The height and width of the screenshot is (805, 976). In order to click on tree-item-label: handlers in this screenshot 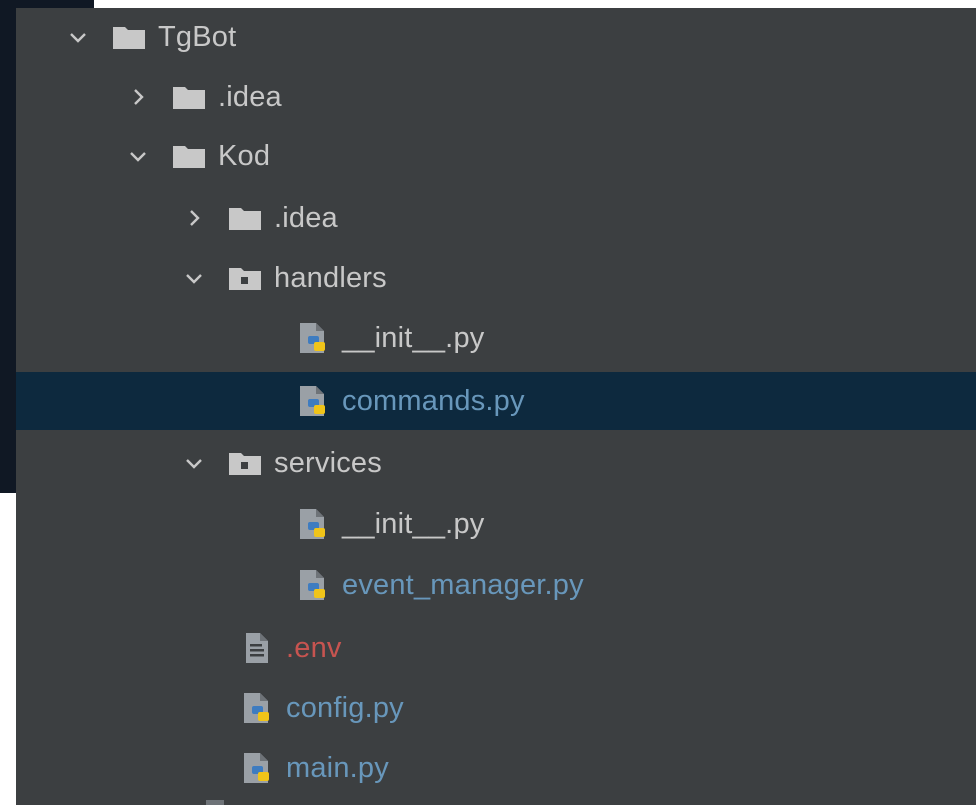, I will do `click(330, 277)`.